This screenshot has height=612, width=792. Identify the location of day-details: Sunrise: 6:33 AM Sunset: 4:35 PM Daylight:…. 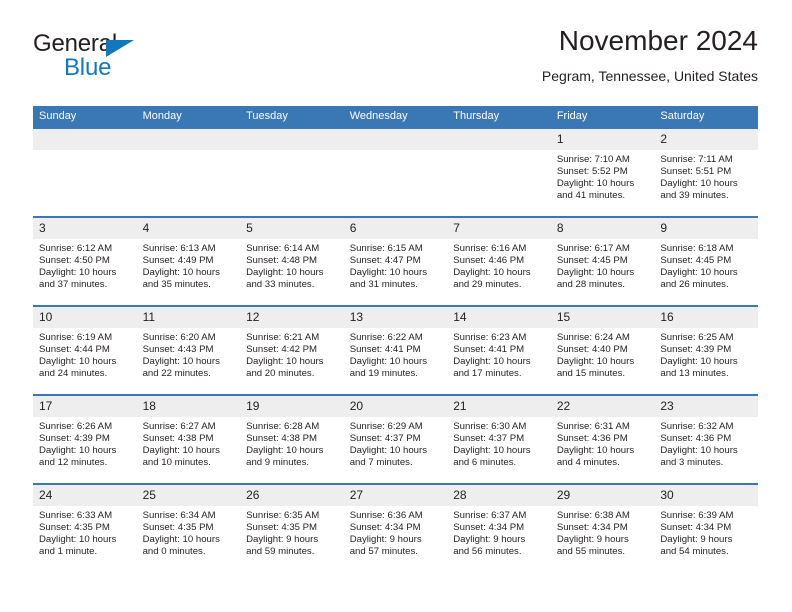
(85, 532).